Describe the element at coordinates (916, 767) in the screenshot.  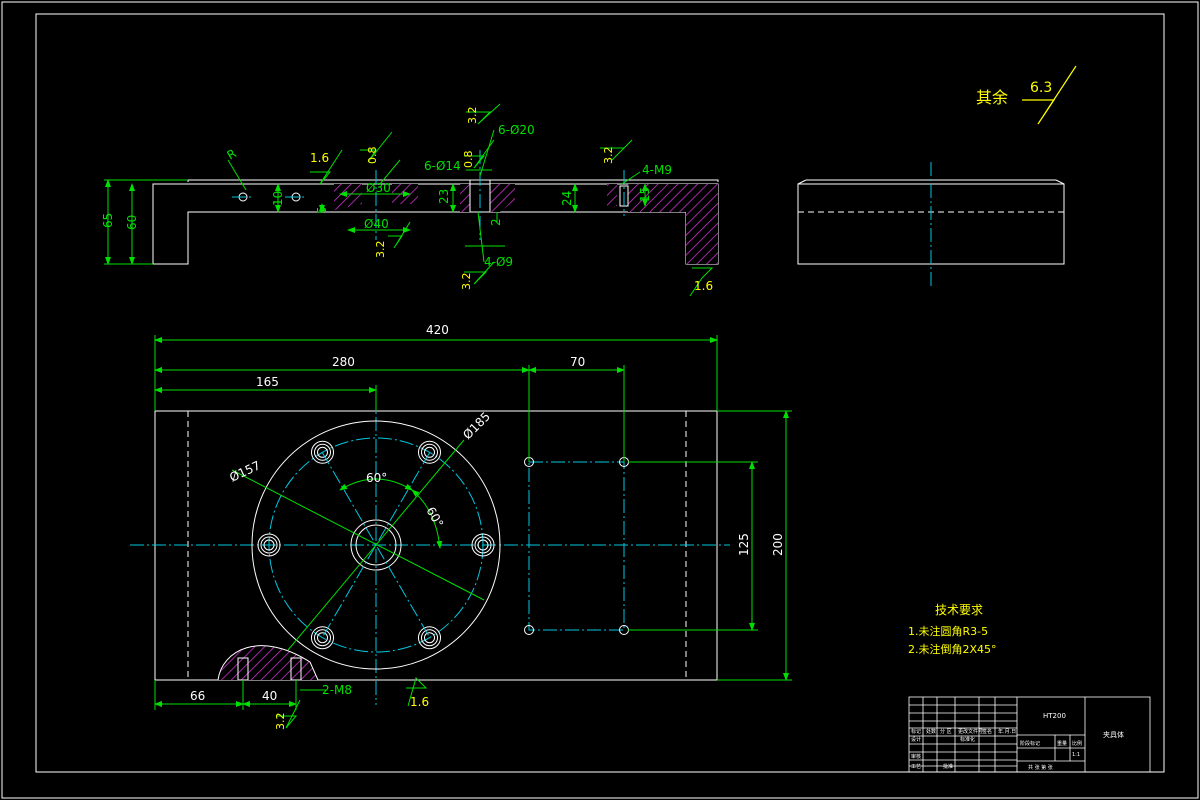
I see `tb-cell-12: 工艺` at that location.